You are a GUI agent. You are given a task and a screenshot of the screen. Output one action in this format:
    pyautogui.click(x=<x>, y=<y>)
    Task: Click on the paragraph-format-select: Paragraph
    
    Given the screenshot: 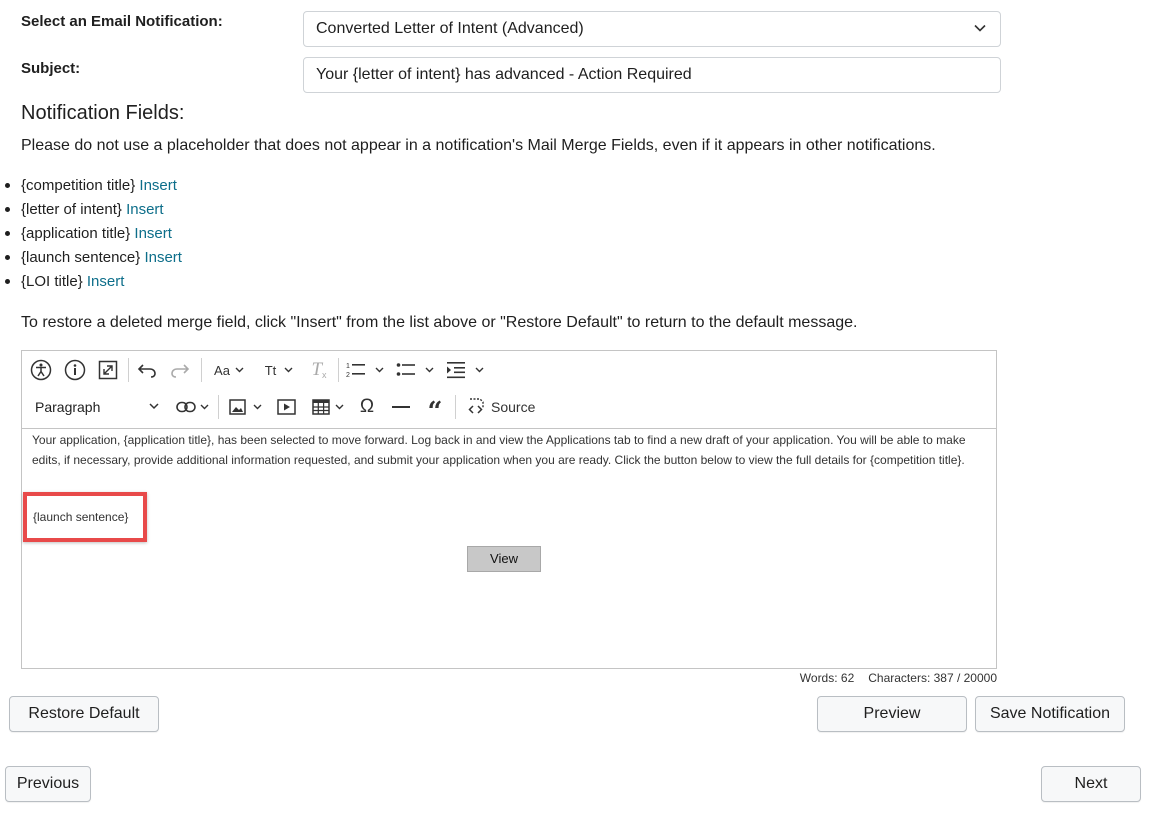 What is the action you would take?
    pyautogui.click(x=96, y=407)
    